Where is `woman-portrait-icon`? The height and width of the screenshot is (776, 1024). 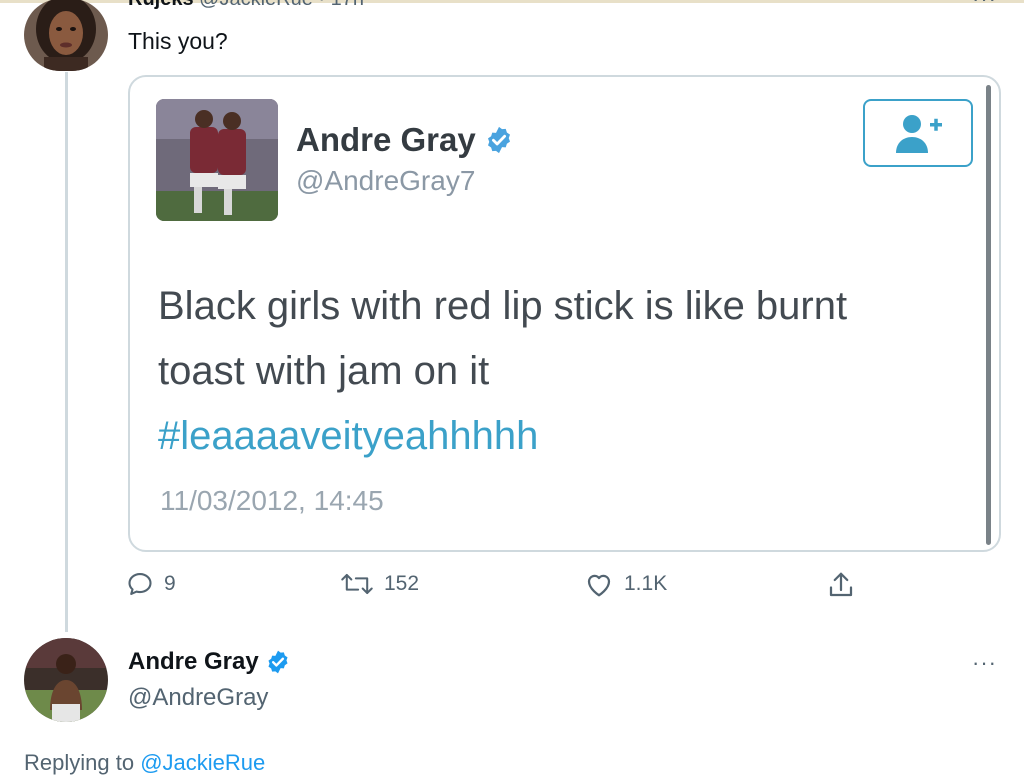 woman-portrait-icon is located at coordinates (66, 35).